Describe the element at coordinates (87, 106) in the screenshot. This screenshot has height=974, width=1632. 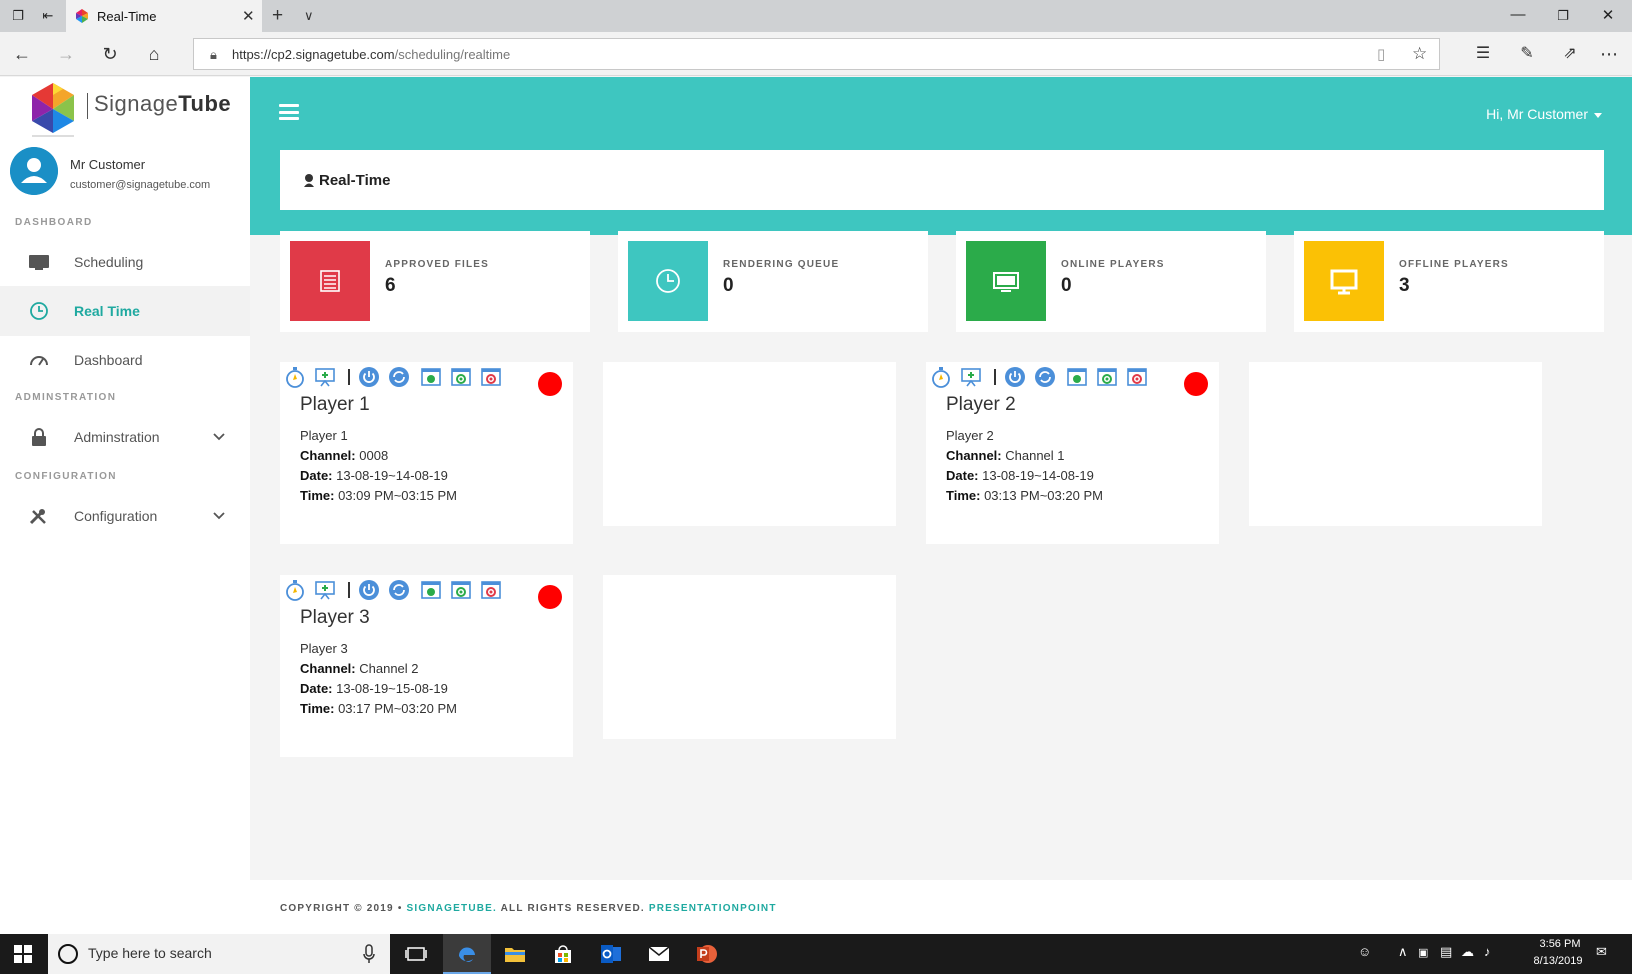
I see `logo-divider` at that location.